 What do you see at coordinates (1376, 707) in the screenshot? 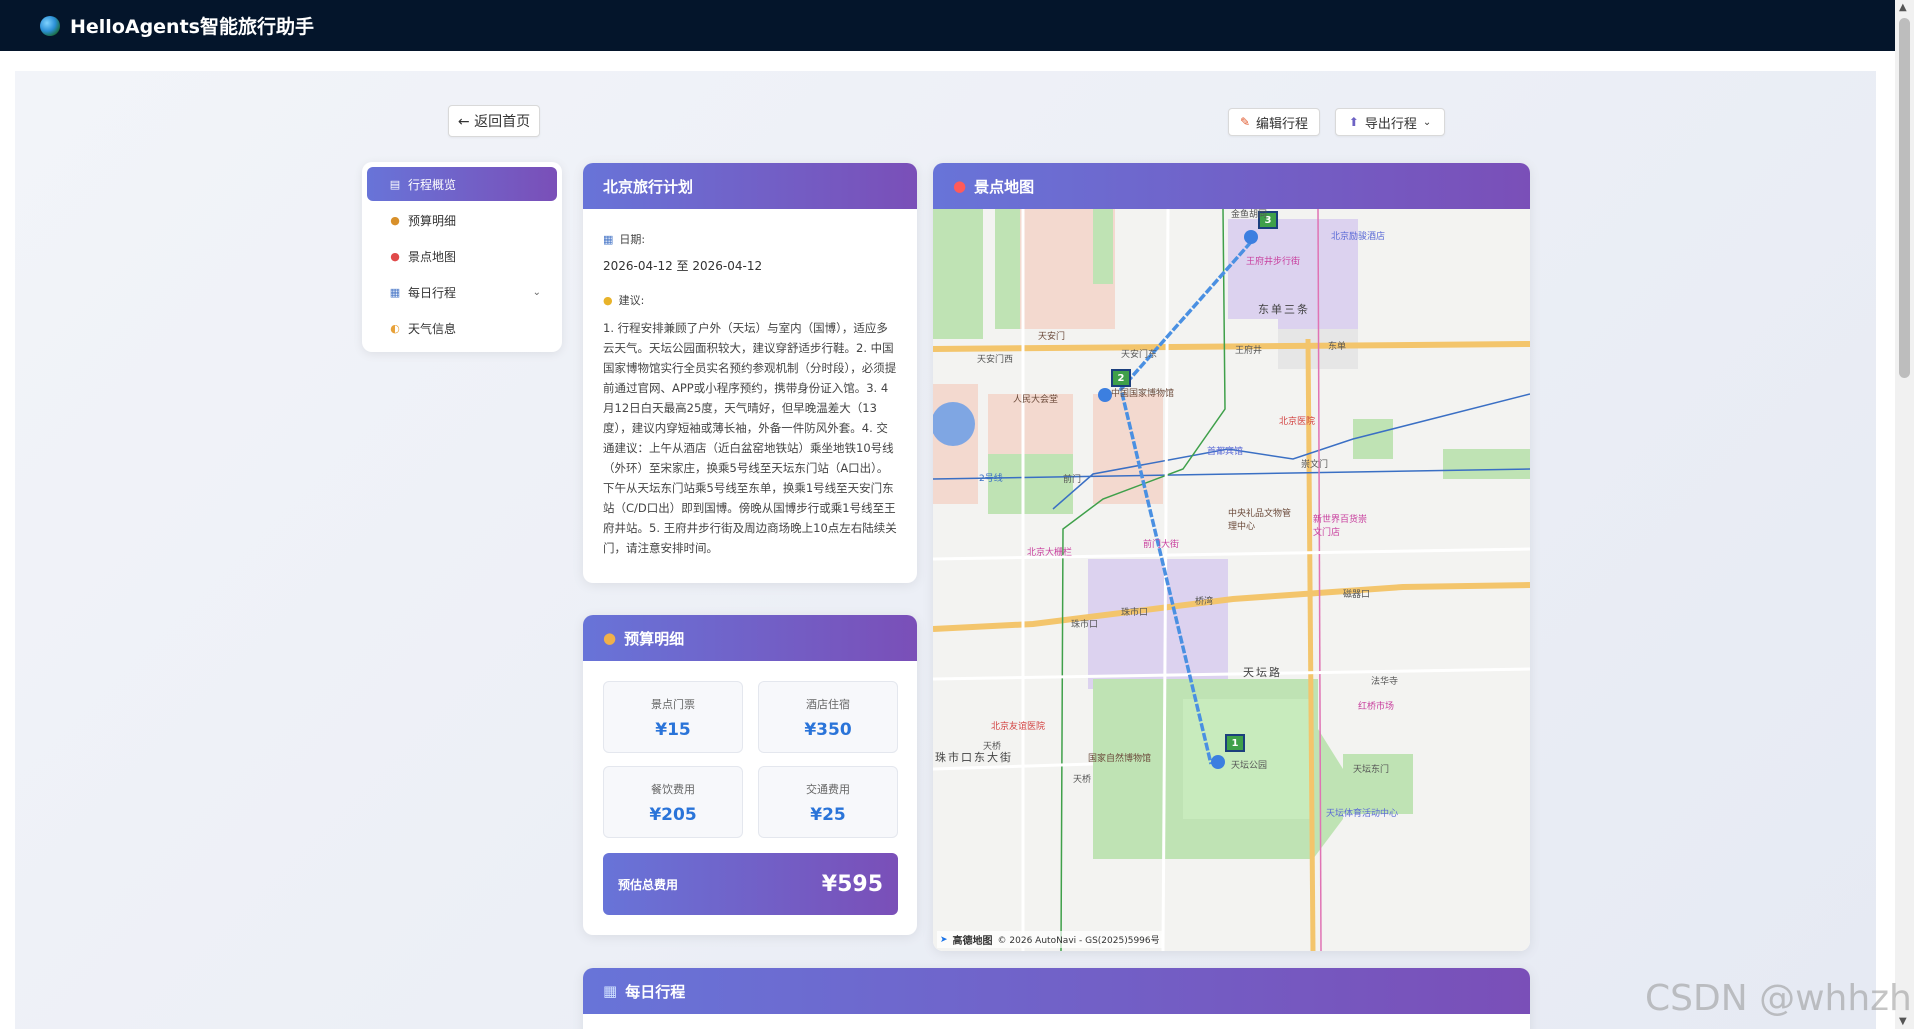
I see `map-label: 红桥市场` at bounding box center [1376, 707].